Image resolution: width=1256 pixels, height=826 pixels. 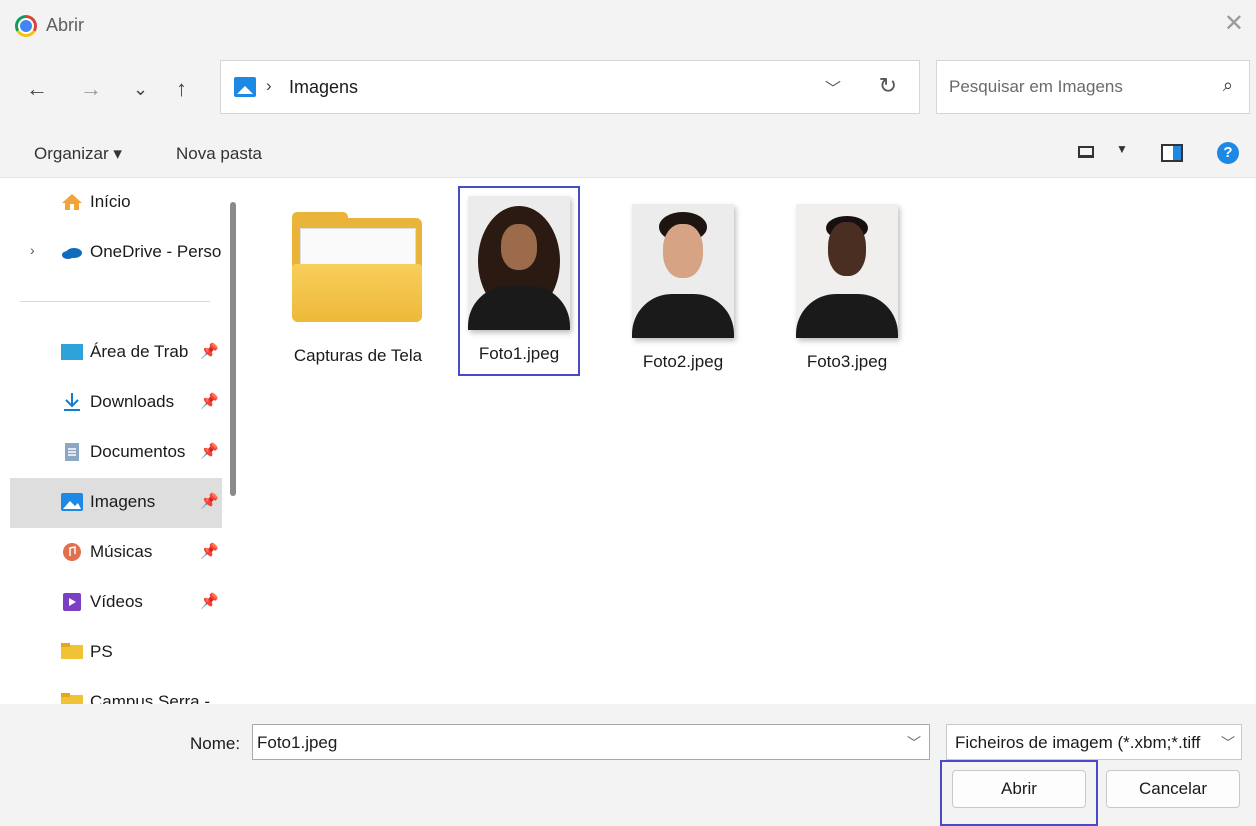 What do you see at coordinates (140, 89) in the screenshot?
I see `recent-locations-button: ⌄` at bounding box center [140, 89].